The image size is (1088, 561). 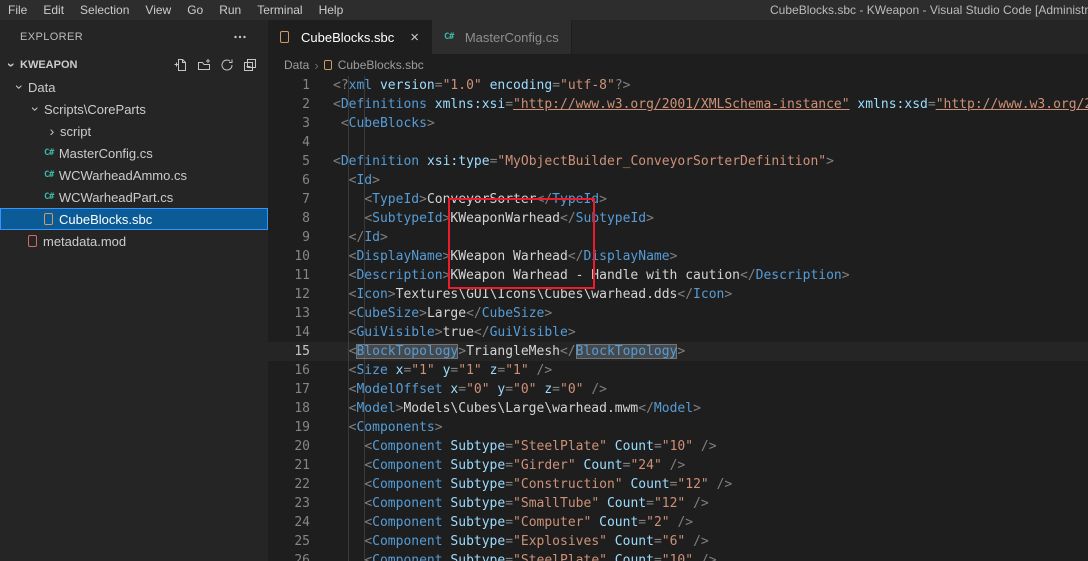 What do you see at coordinates (296, 237) in the screenshot?
I see `line-number: 9` at bounding box center [296, 237].